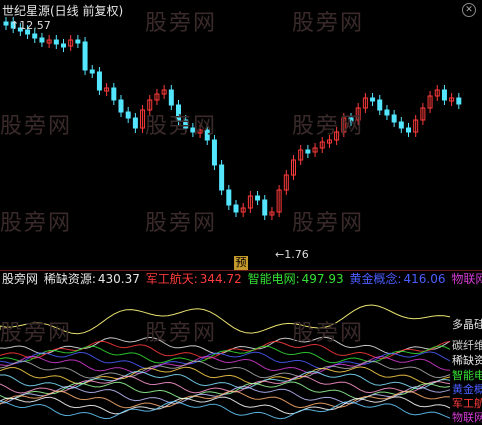 This screenshot has height=425, width=482. Describe the element at coordinates (280, 254) in the screenshot. I see `low-price-marker: ←` at that location.